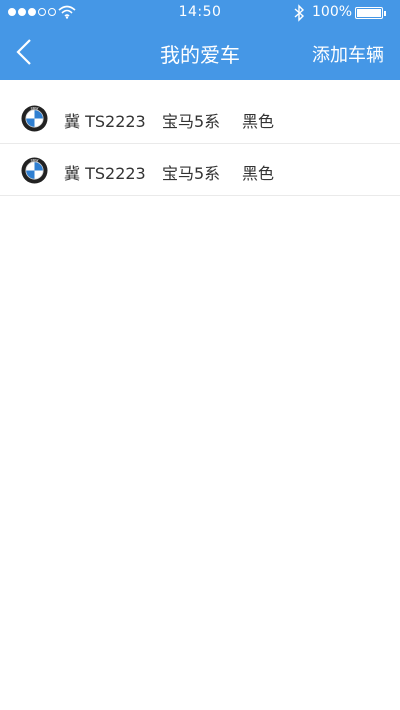  What do you see at coordinates (370, 13) in the screenshot?
I see `battery-icon` at bounding box center [370, 13].